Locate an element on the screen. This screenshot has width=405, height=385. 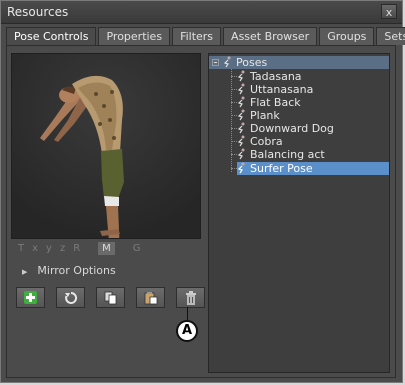
mirror-options-expander: ▶ Mirror Options is located at coordinates (69, 270).